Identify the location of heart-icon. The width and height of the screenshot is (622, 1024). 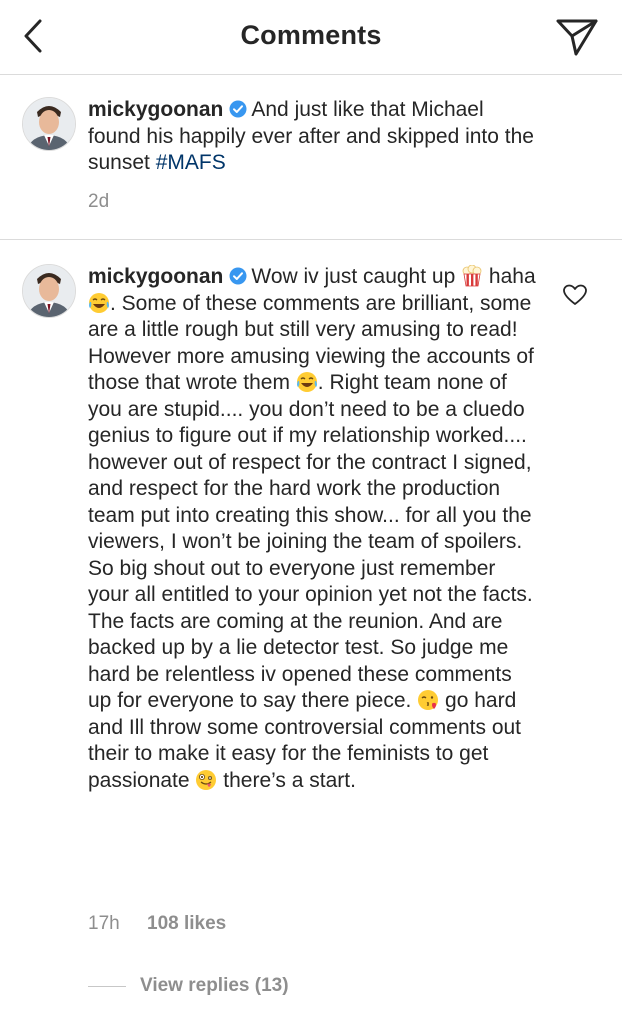
(575, 294).